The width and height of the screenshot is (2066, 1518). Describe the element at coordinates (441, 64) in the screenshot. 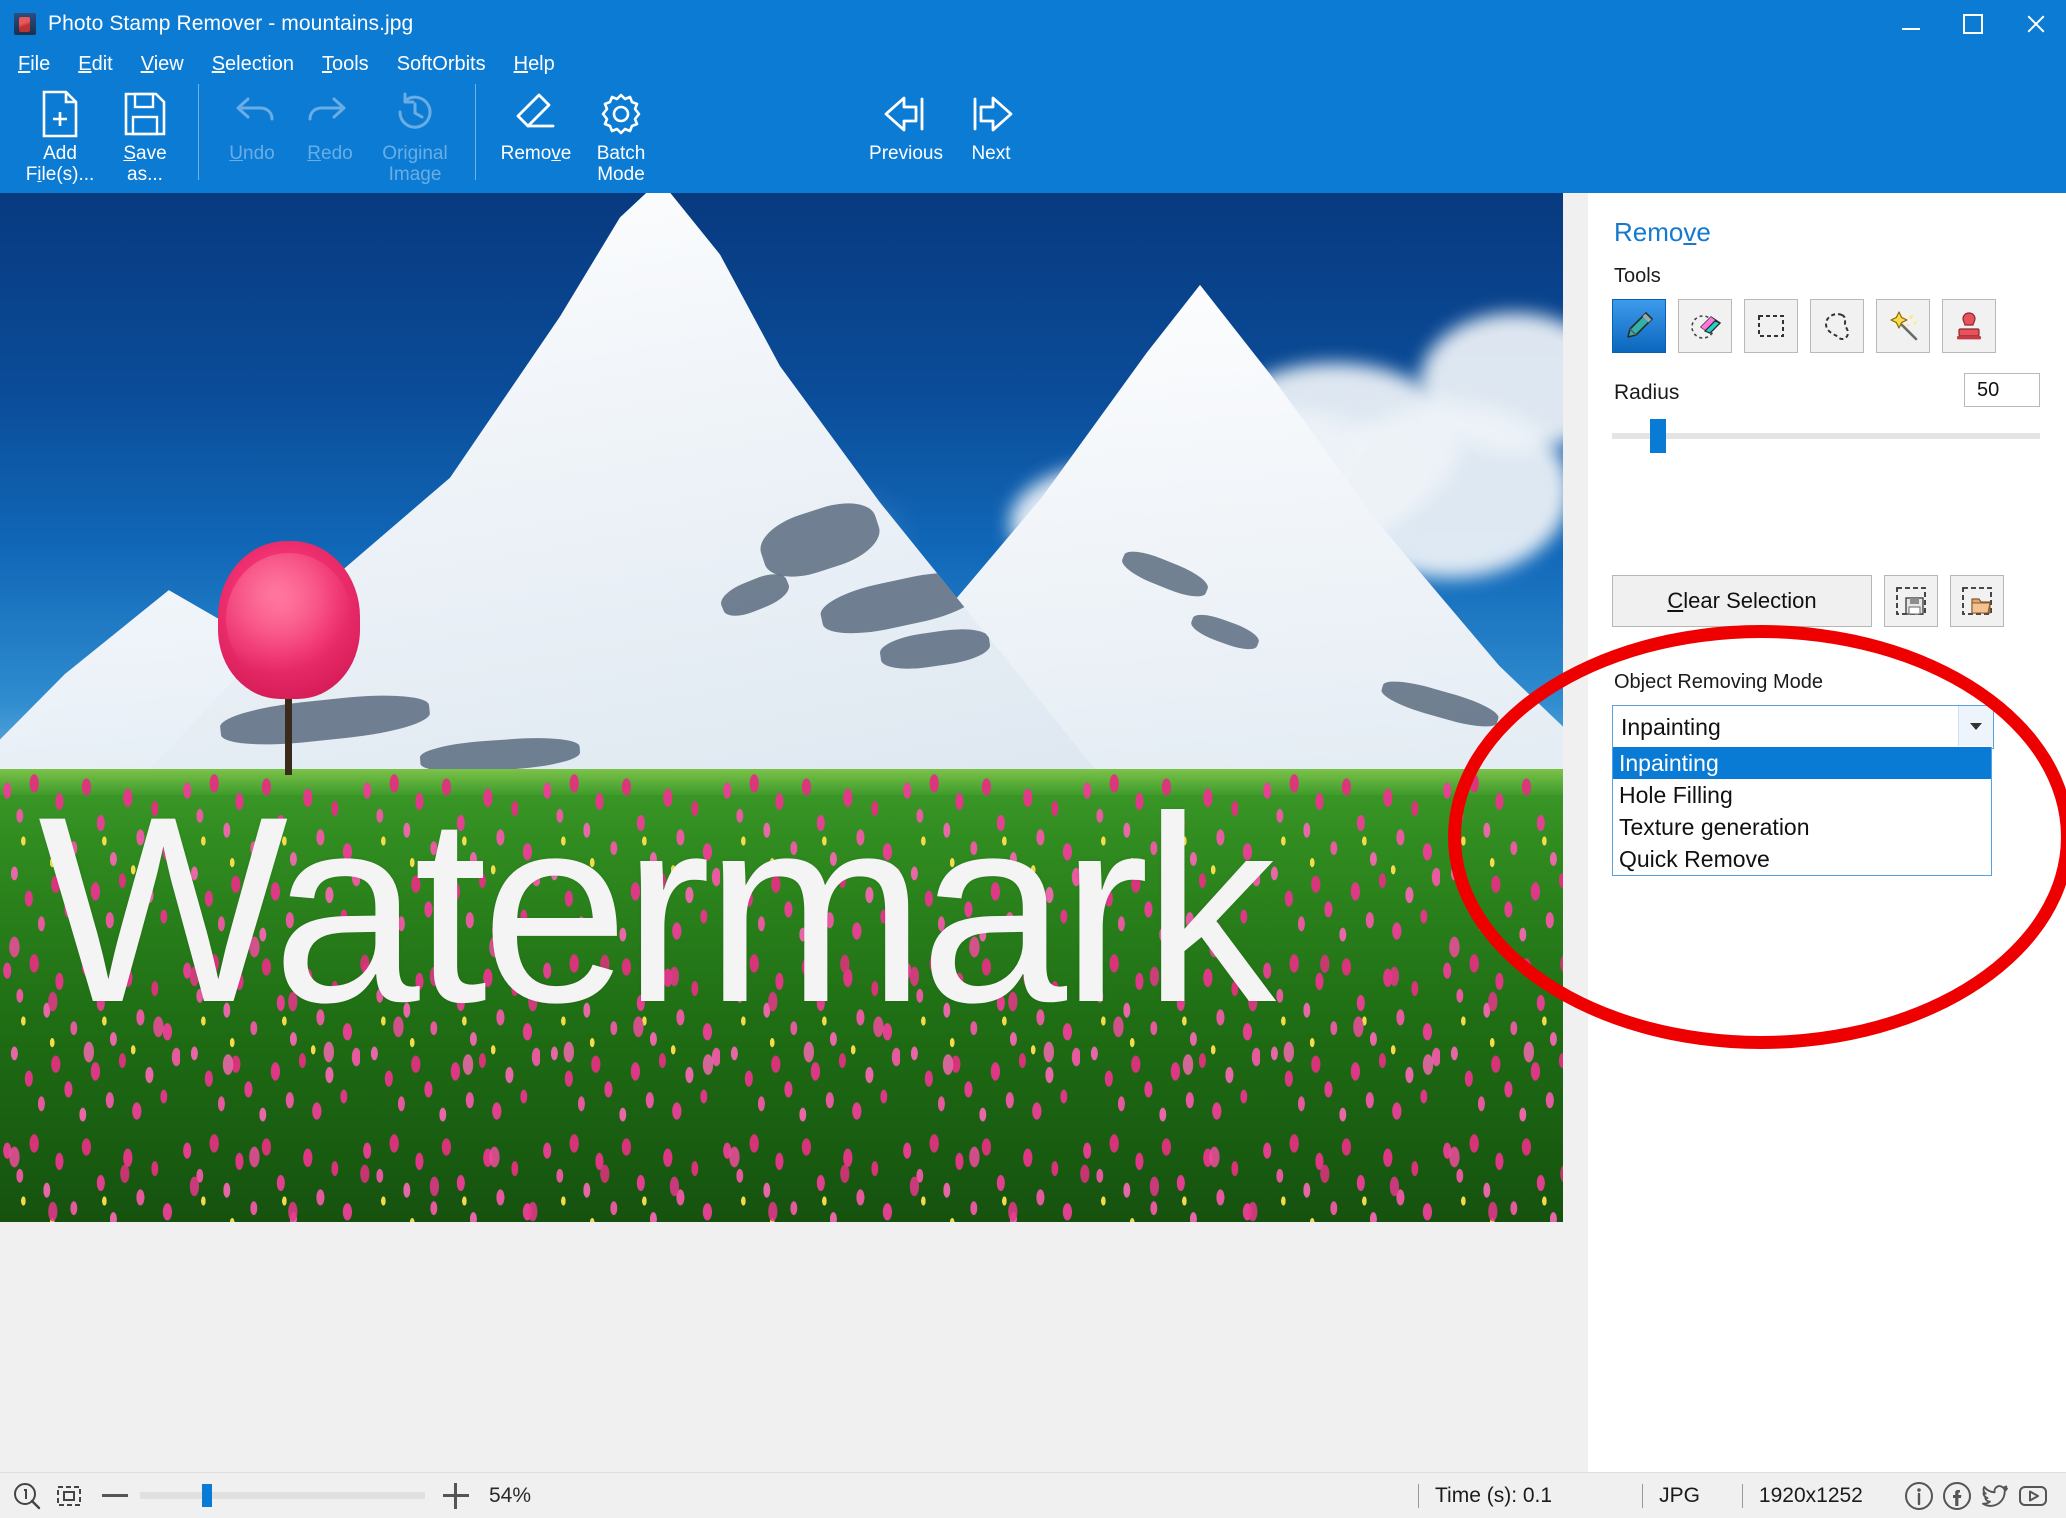

I see `menu-softorbits: SoftOrbits` at that location.